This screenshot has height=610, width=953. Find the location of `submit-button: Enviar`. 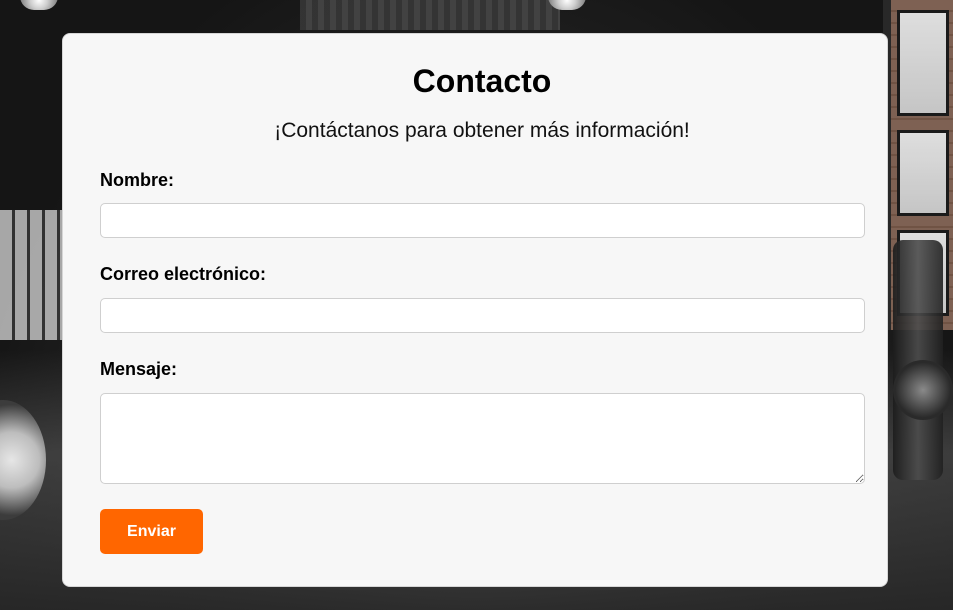

submit-button: Enviar is located at coordinates (151, 531).